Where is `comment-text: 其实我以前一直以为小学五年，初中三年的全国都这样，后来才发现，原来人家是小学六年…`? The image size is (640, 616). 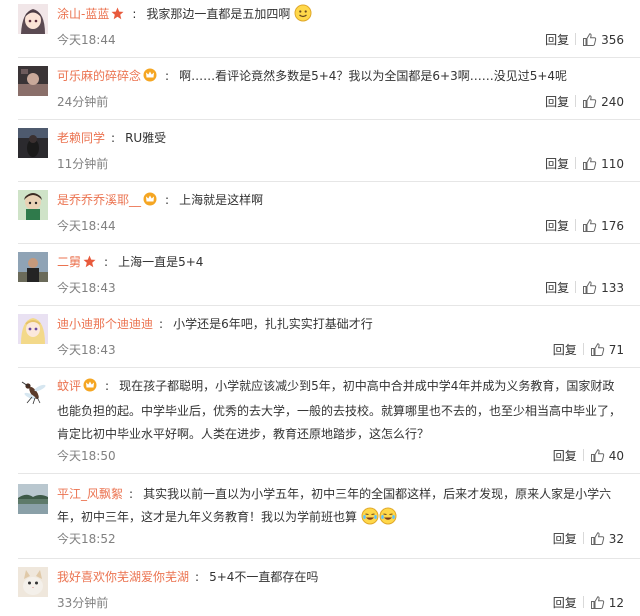
comment-text: 其实我以前一直以为小学五年，初中三年的全国都这样，后来才发现，原来人家是小学六年… is located at coordinates (334, 505).